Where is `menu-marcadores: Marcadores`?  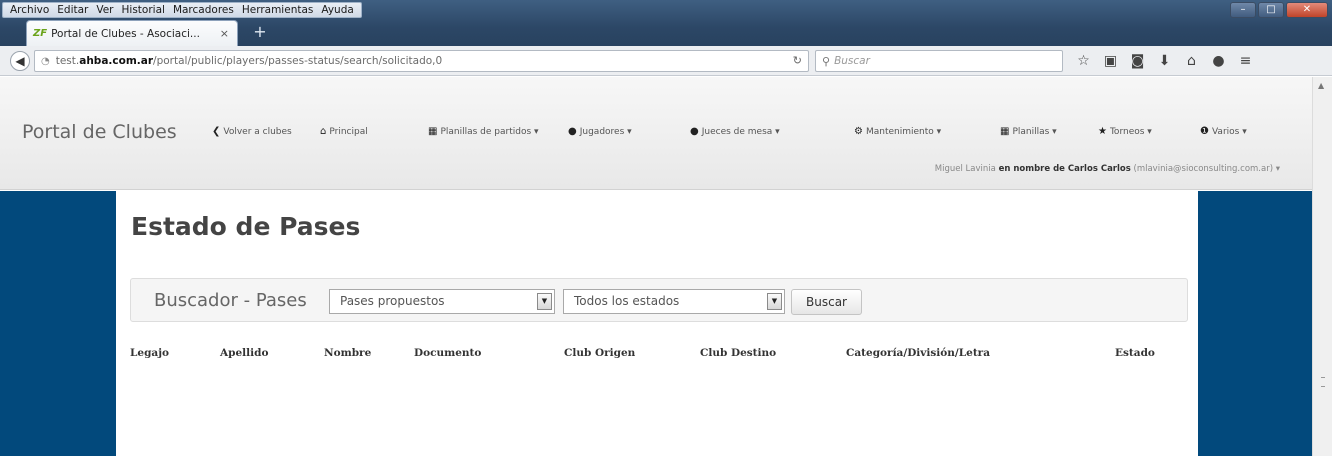 menu-marcadores: Marcadores is located at coordinates (203, 10).